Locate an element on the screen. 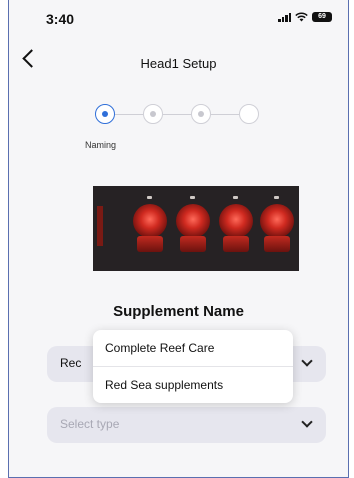 This screenshot has height=478, width=354. page-title: Head1 Setup is located at coordinates (178, 63).